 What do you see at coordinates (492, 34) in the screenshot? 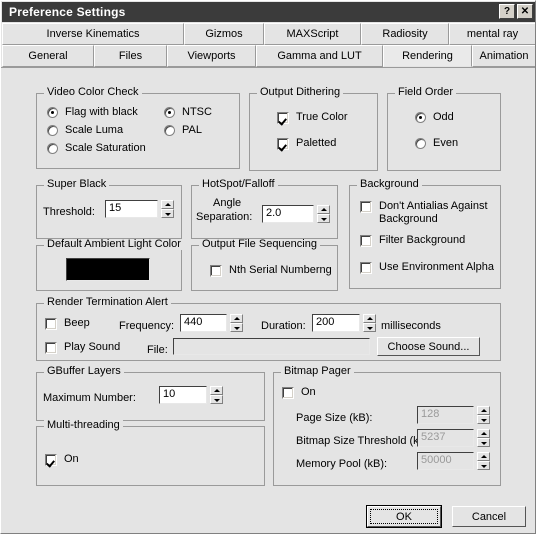
I see `tab-mental-ray: mental ray` at bounding box center [492, 34].